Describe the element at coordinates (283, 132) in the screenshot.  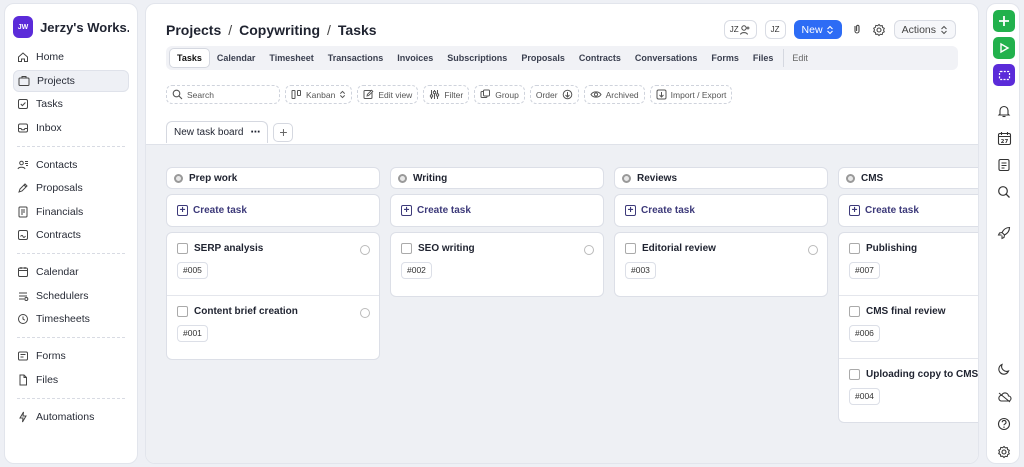
I see `add-board-button: +` at that location.